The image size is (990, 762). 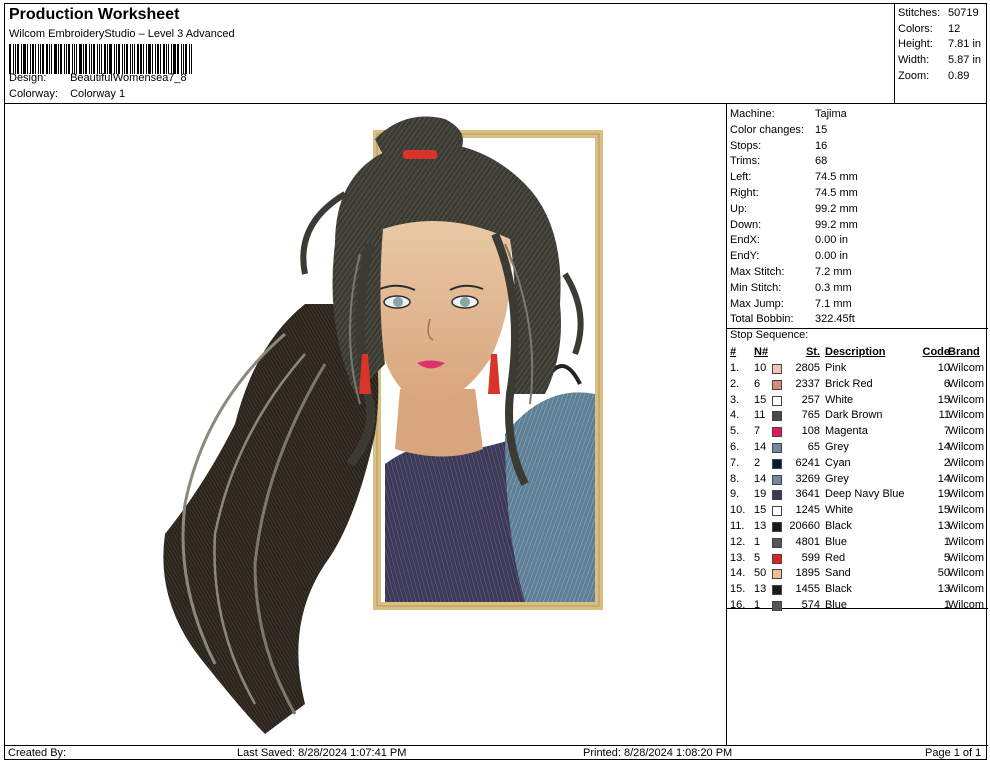 What do you see at coordinates (794, 178) in the screenshot?
I see `machine-info-row: Left: 74.5 mm` at bounding box center [794, 178].